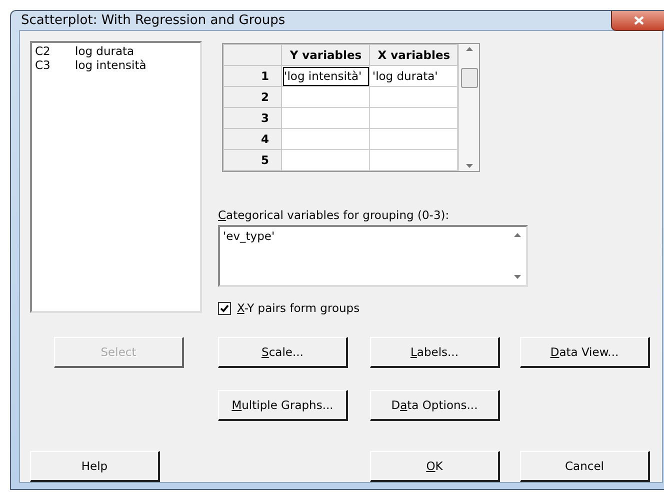 The width and height of the screenshot is (664, 497). I want to click on row-number: 3, so click(253, 118).